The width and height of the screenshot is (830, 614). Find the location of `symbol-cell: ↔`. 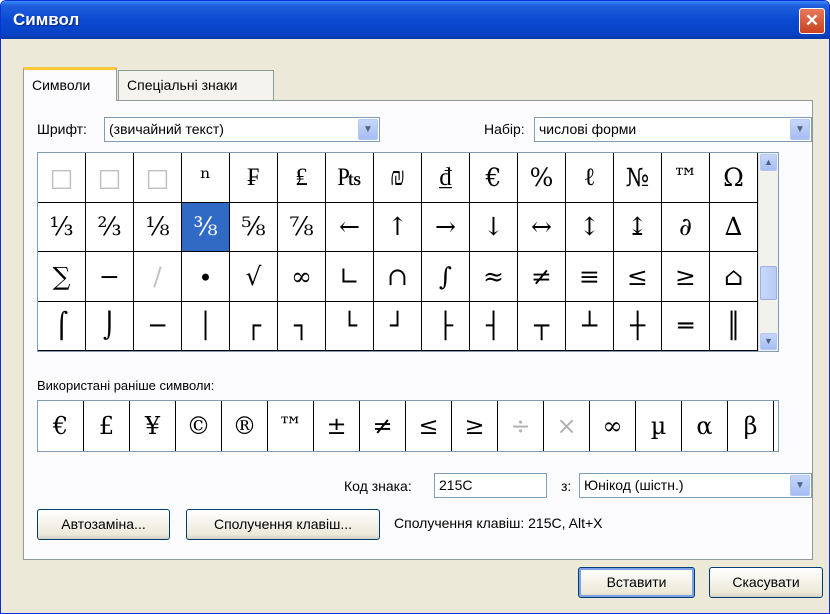

symbol-cell: ↔ is located at coordinates (542, 227).